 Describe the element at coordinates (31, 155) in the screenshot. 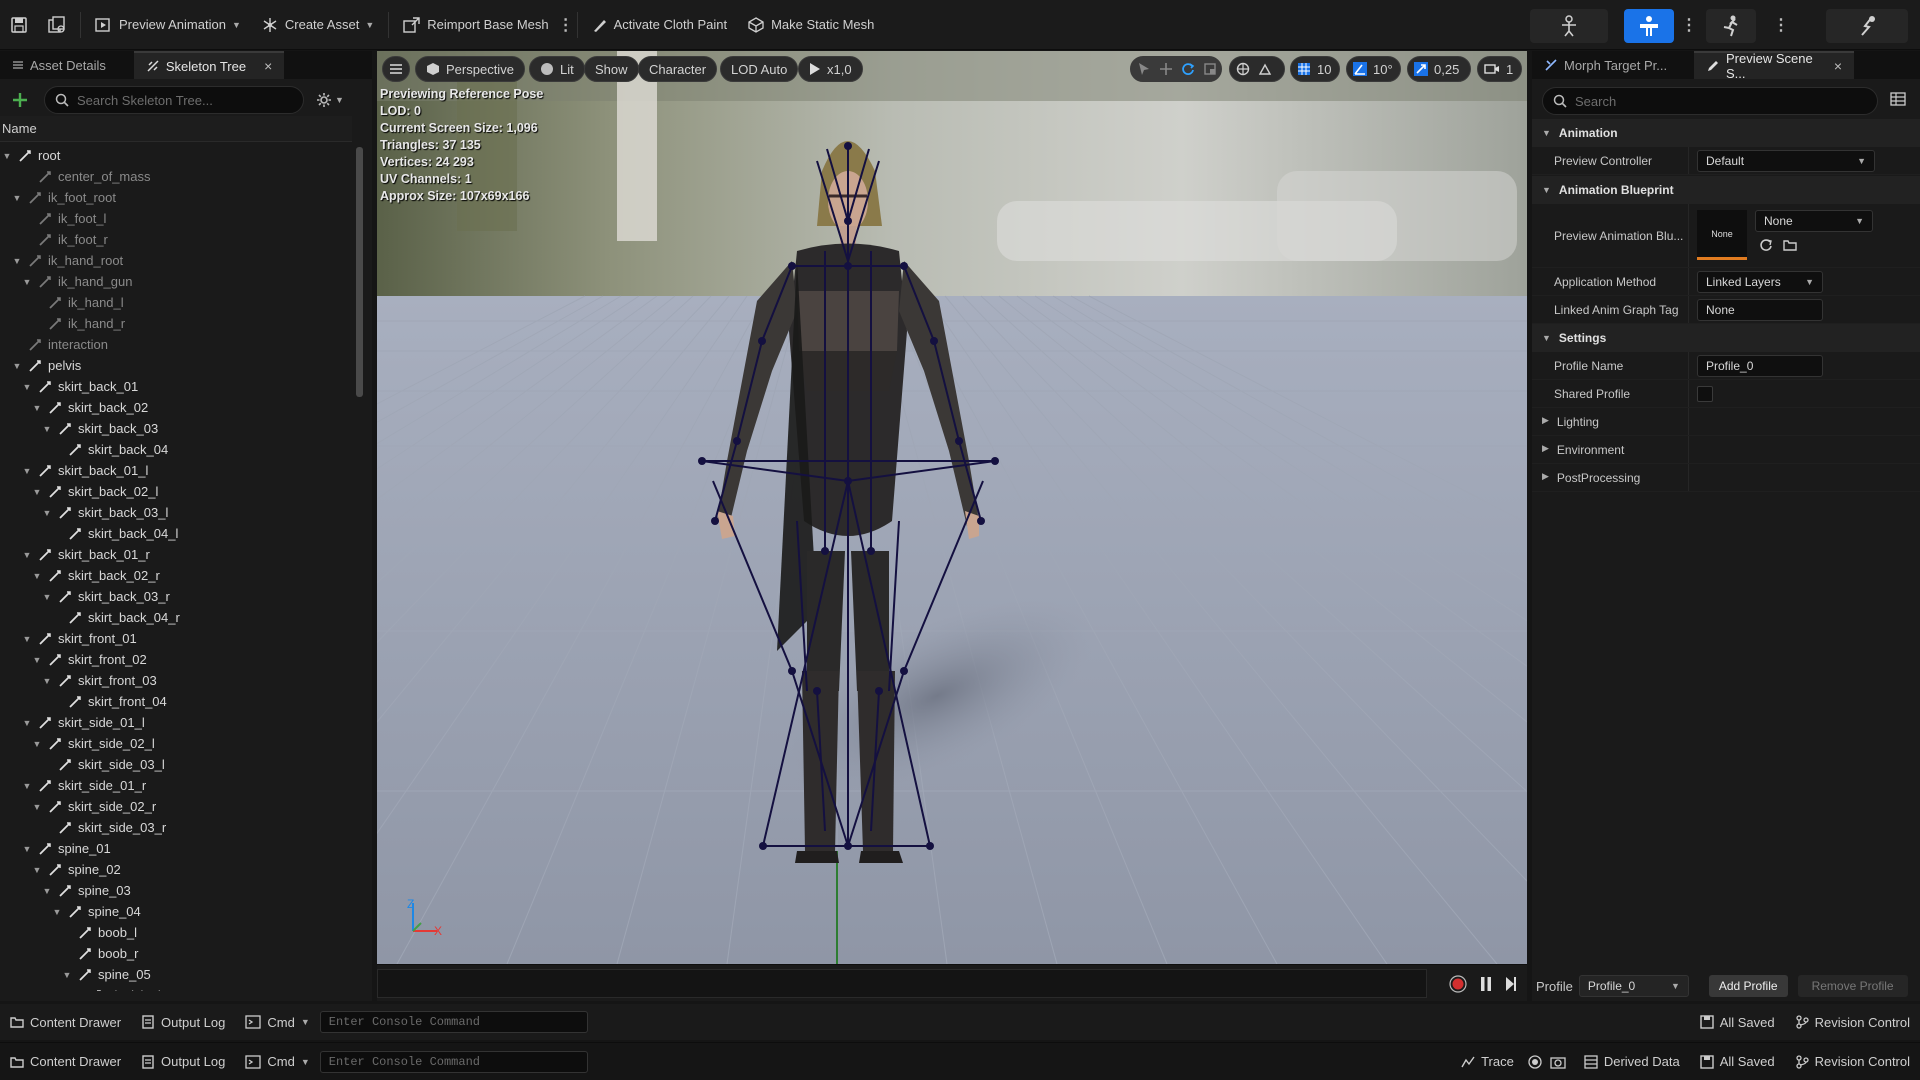

I see `bone-row: ▼ root` at that location.